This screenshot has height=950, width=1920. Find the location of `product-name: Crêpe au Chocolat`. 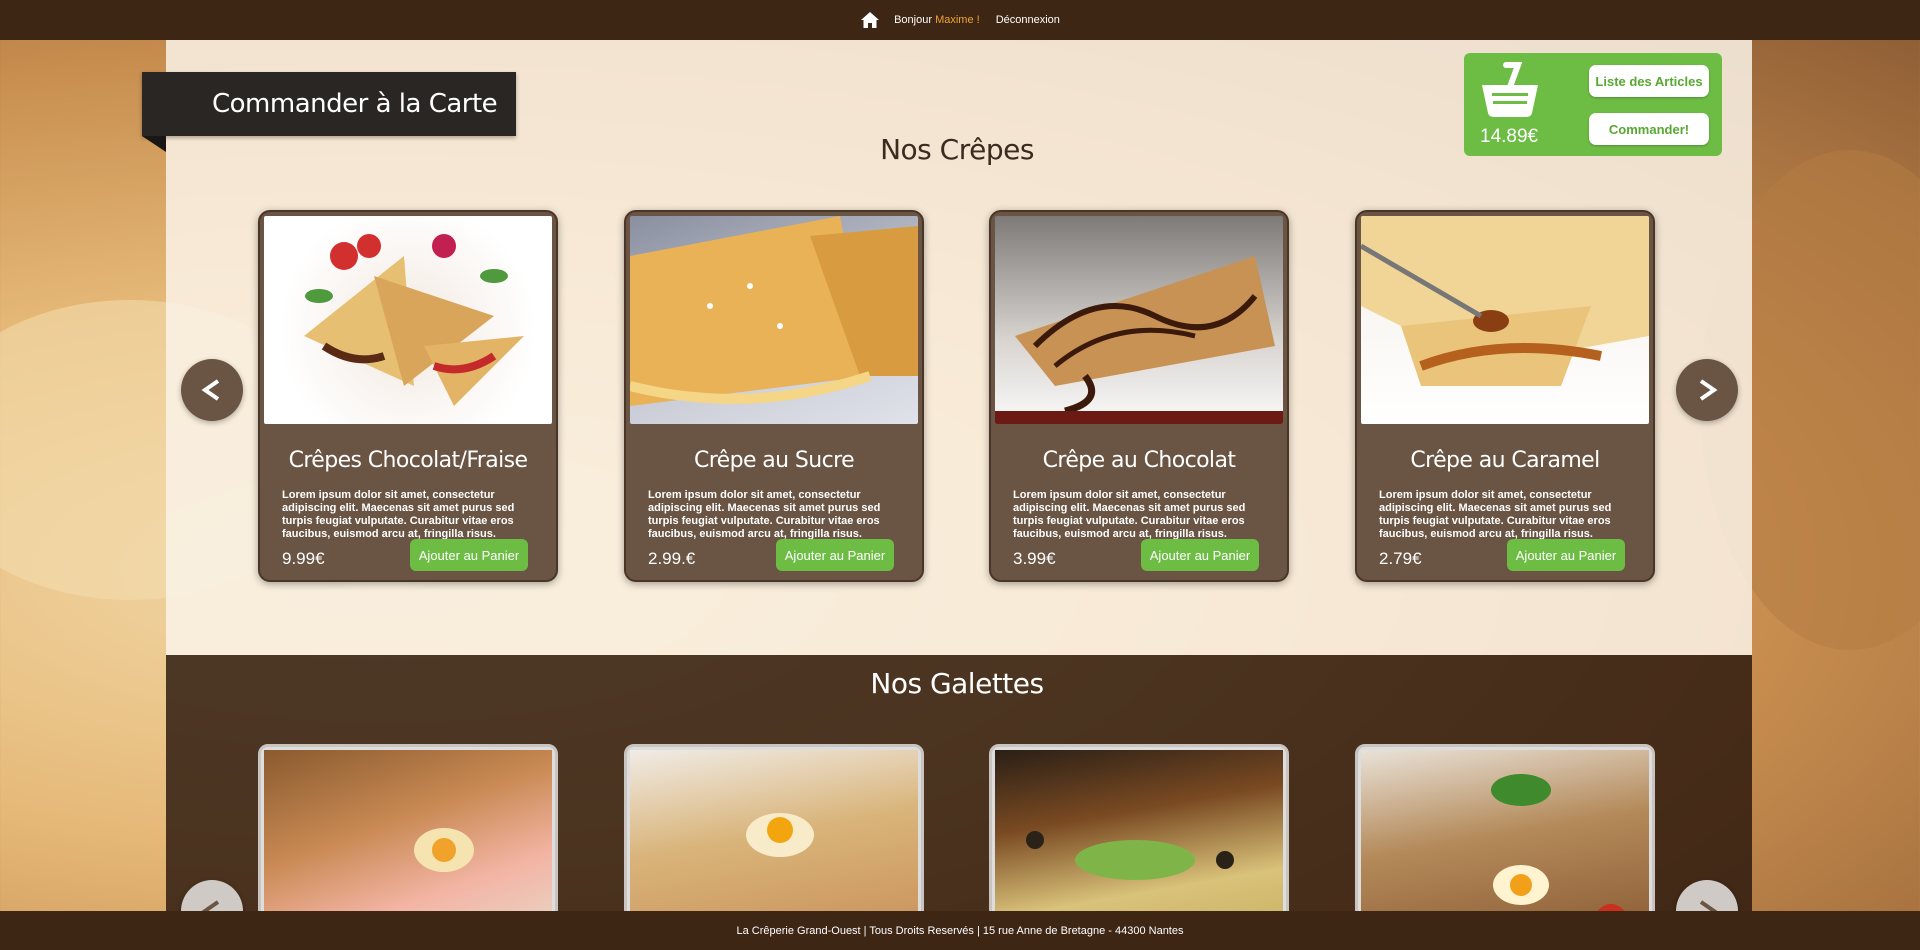

product-name: Crêpe au Chocolat is located at coordinates (1139, 460).